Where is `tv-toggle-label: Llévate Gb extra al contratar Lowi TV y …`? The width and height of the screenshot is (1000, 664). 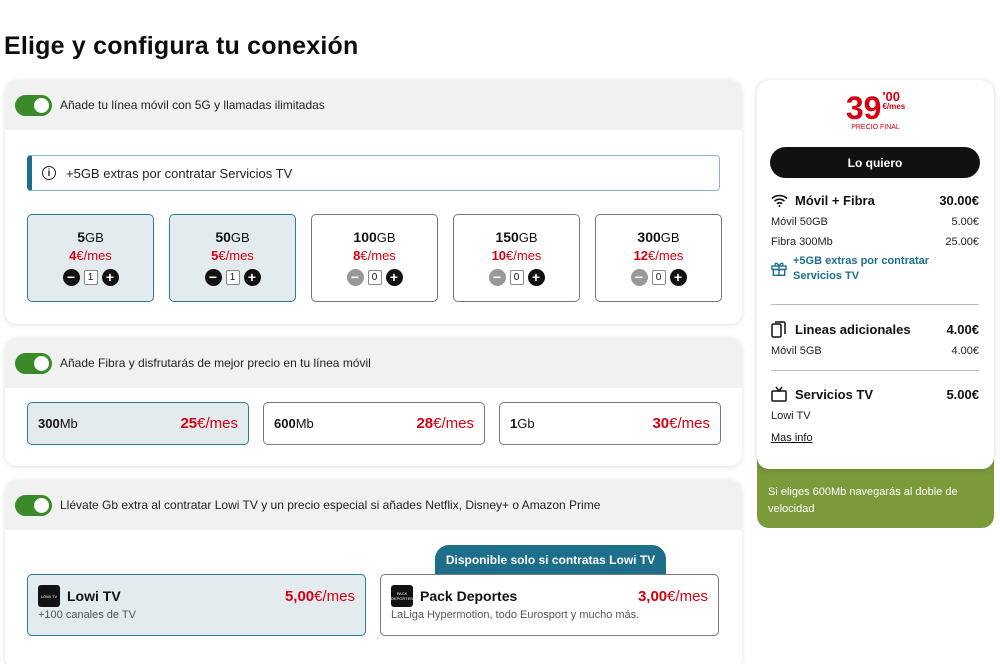 tv-toggle-label: Llévate Gb extra al contratar Lowi TV y … is located at coordinates (330, 505).